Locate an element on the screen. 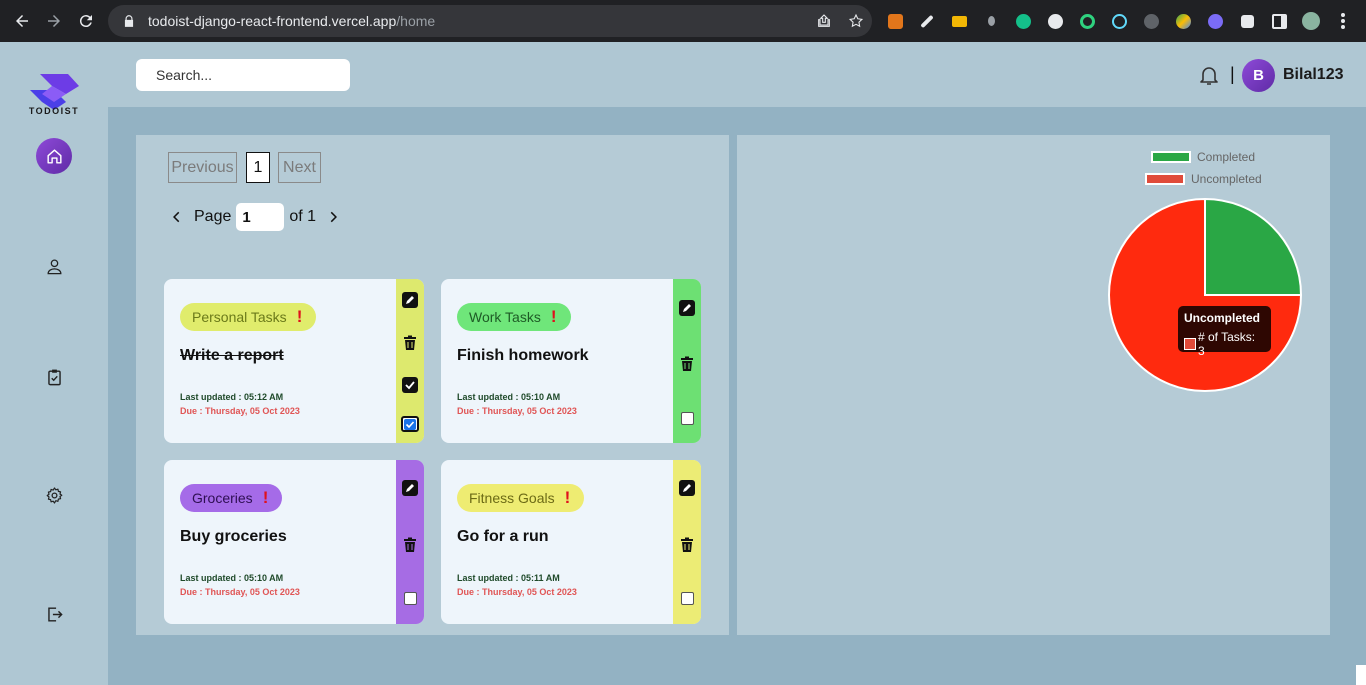 Image resolution: width=1366 pixels, height=685 pixels. sidebar-item-profile is located at coordinates (54, 266).